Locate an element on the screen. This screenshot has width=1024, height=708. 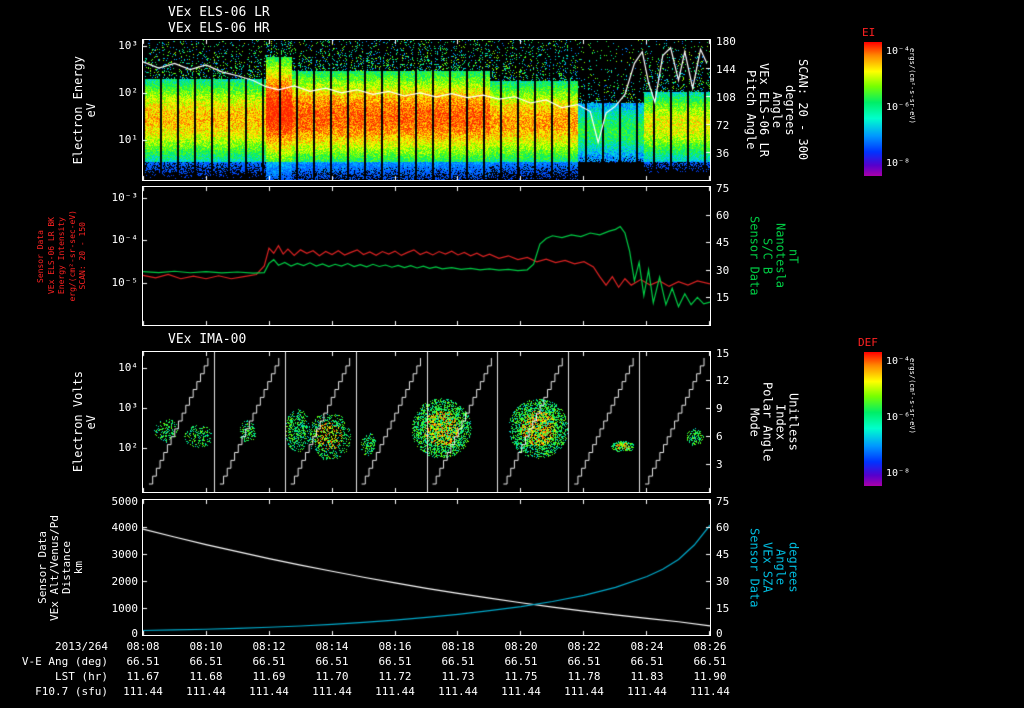
tick-label: 2013/264 is located at coordinates (81, 646).